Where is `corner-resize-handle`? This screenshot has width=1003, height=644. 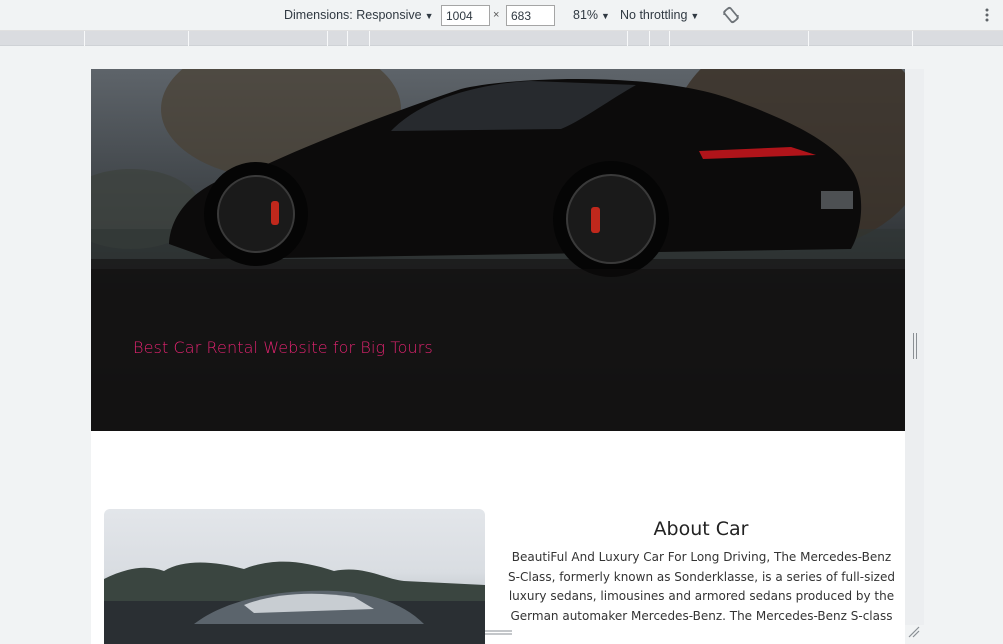 corner-resize-handle is located at coordinates (914, 632).